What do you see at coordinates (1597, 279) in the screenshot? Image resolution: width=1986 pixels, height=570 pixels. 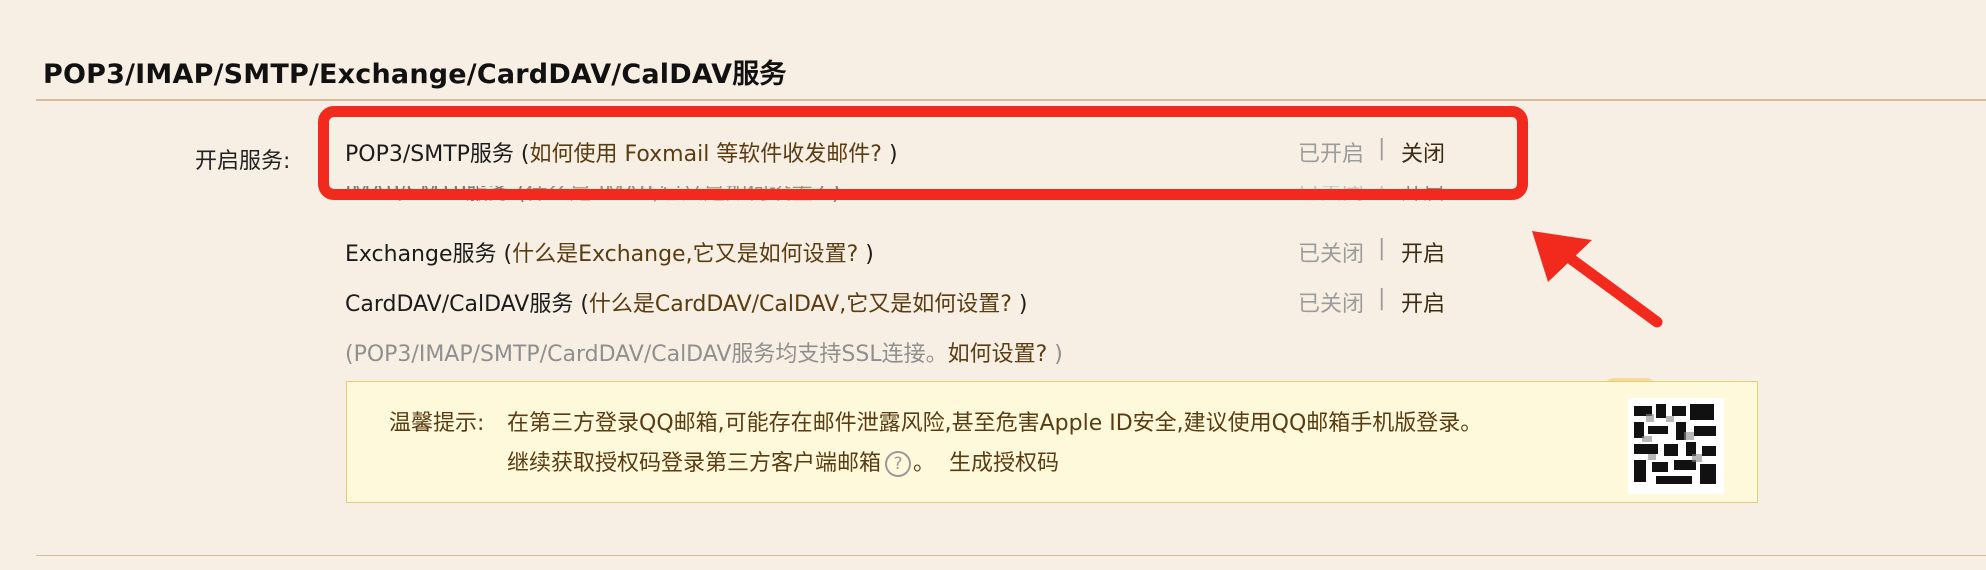 I see `red-arrow-annotation` at bounding box center [1597, 279].